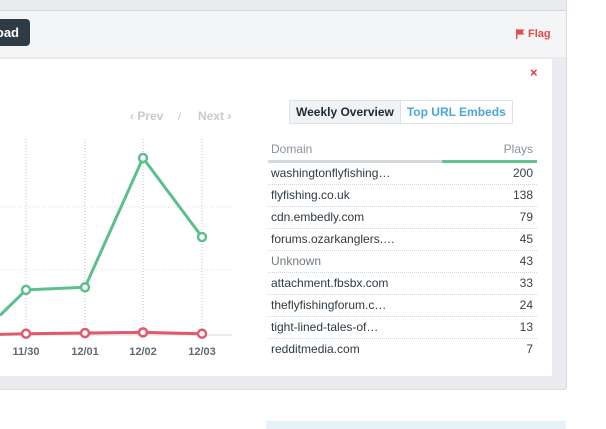 The image size is (606, 429). What do you see at coordinates (526, 261) in the screenshot?
I see `row-plays: 43` at bounding box center [526, 261].